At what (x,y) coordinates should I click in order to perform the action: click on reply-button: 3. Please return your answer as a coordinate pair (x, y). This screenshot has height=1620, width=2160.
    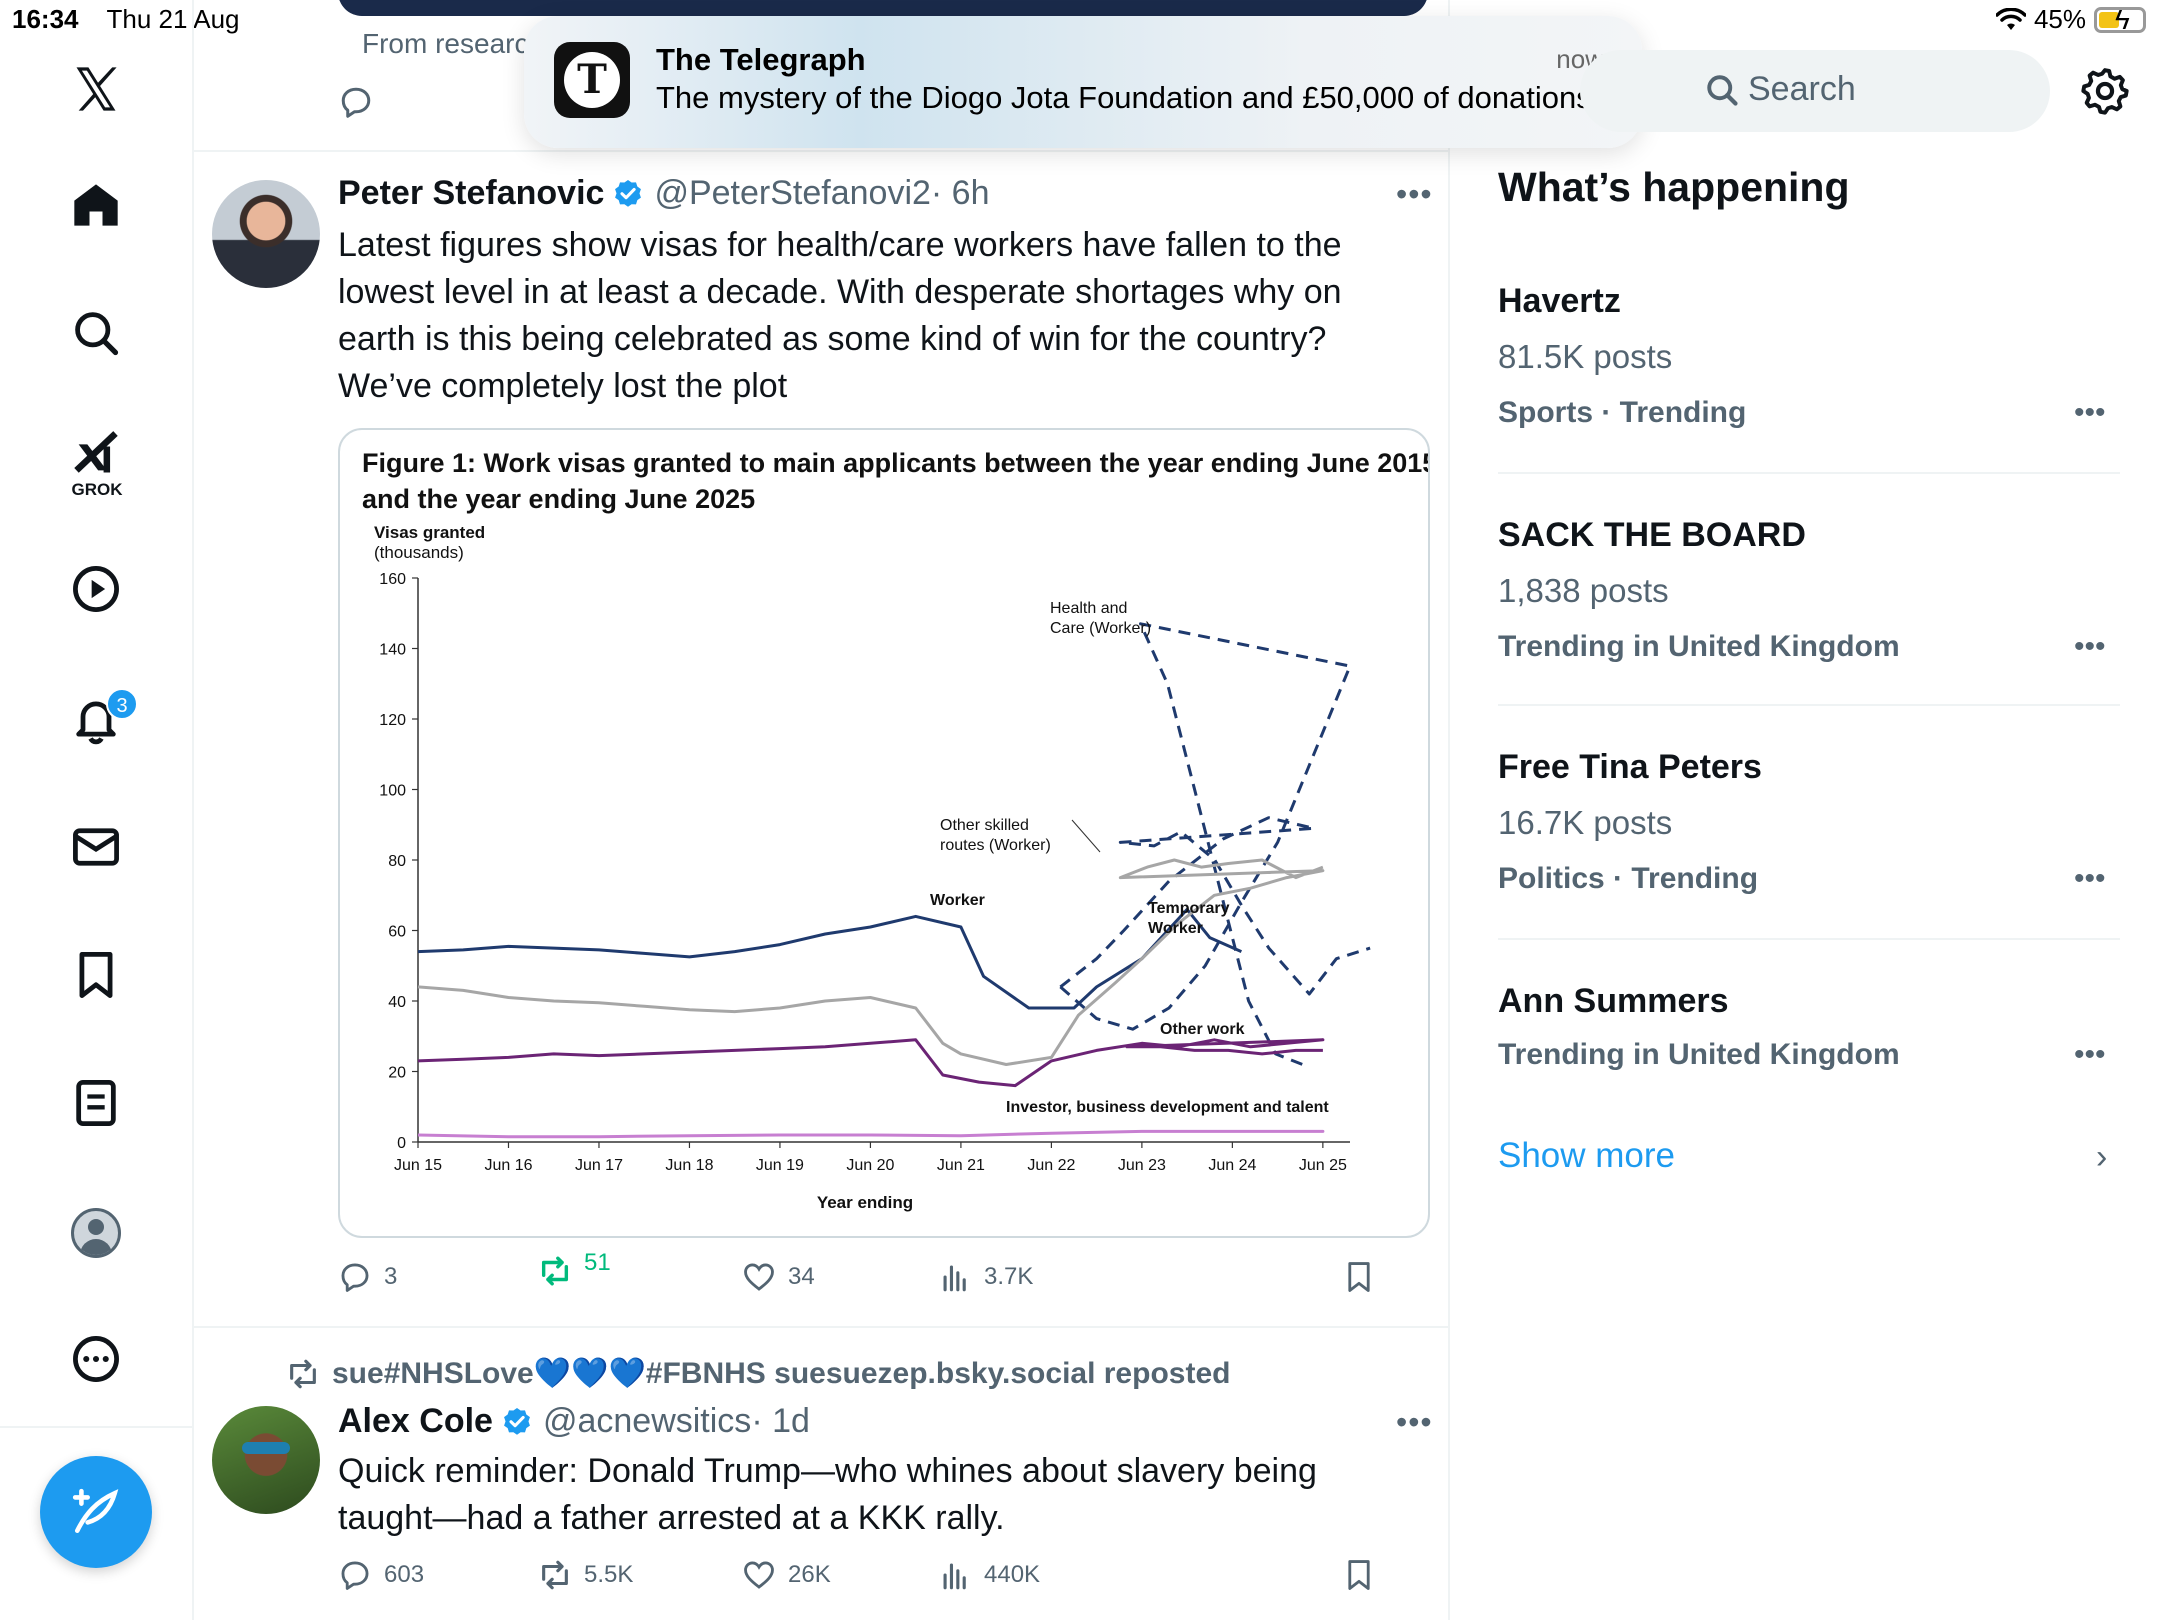
    Looking at the image, I should click on (367, 1277).